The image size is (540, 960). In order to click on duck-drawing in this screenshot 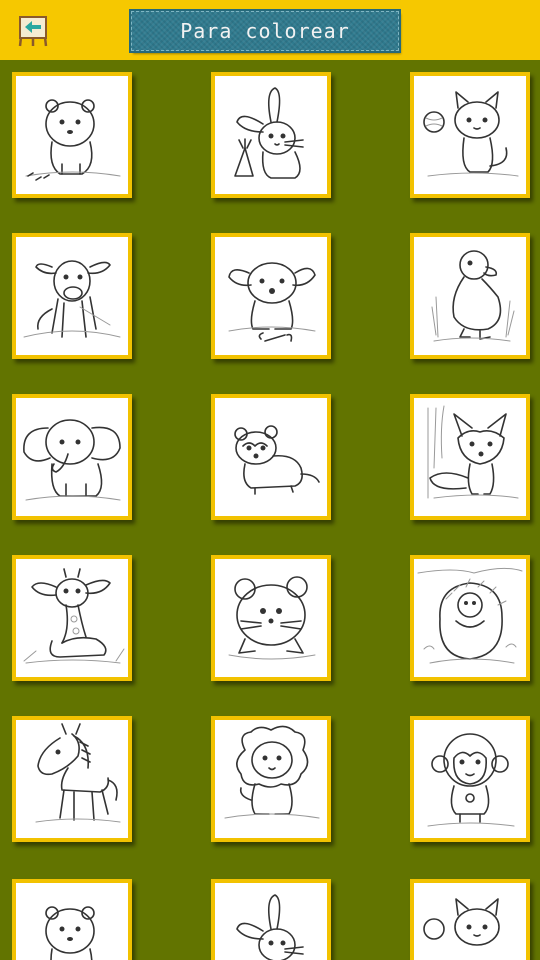, I will do `click(473, 296)`.